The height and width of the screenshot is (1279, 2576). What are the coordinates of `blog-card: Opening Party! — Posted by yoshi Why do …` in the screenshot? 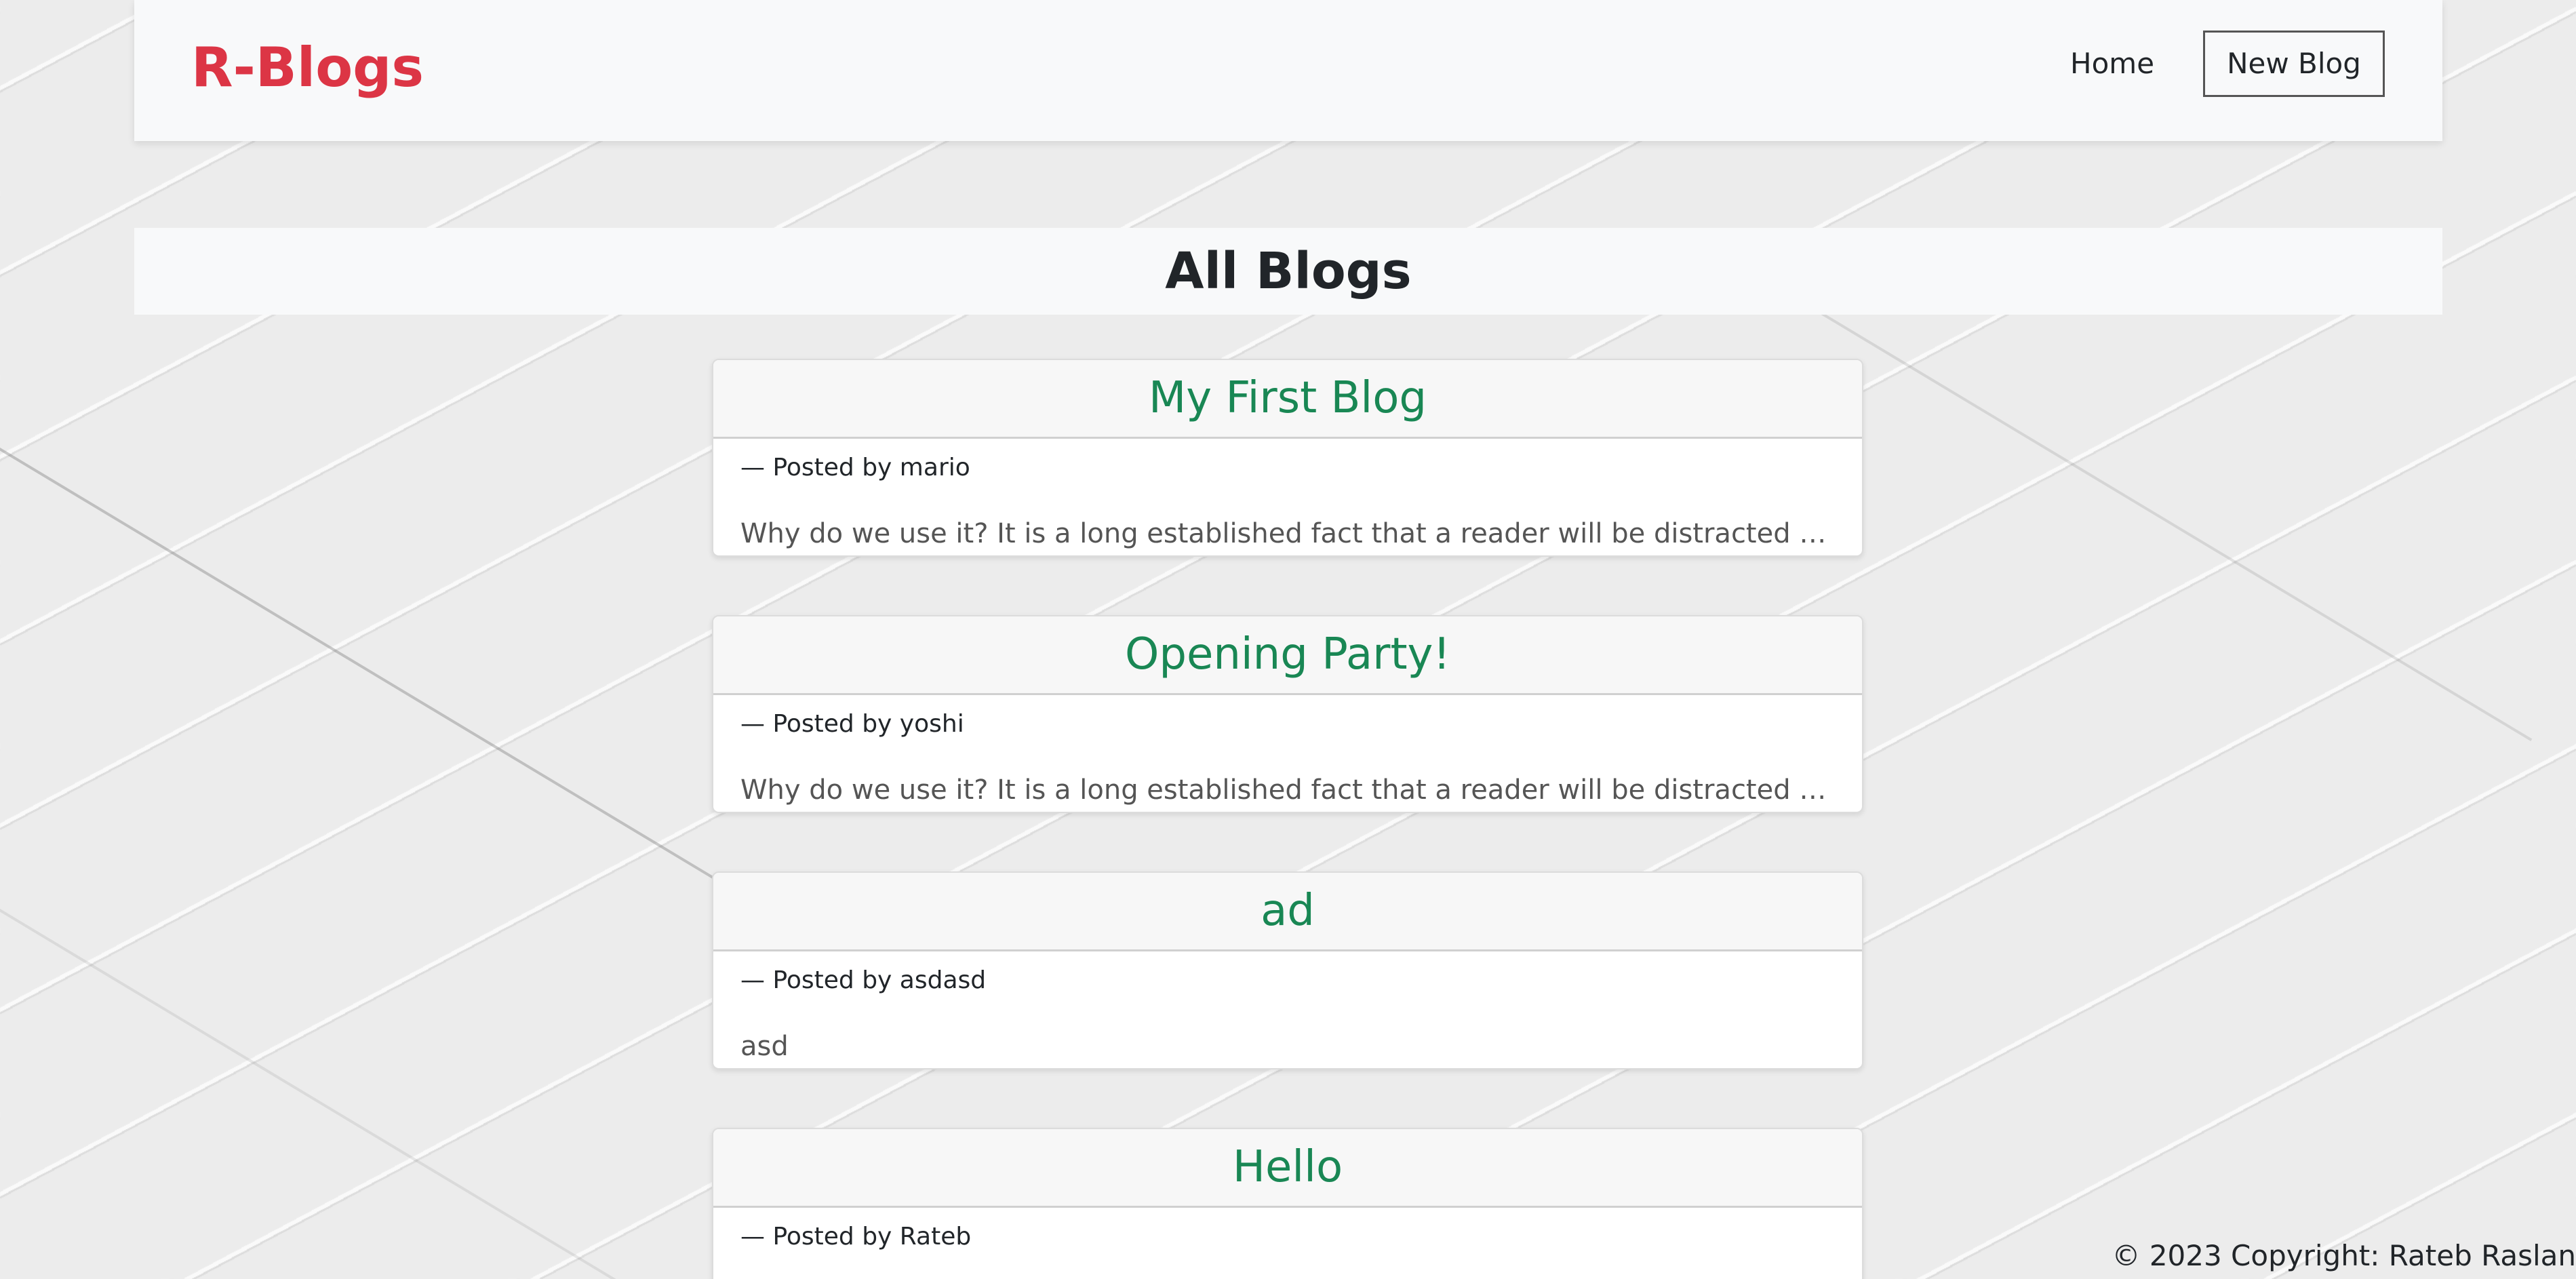 It's located at (1287, 714).